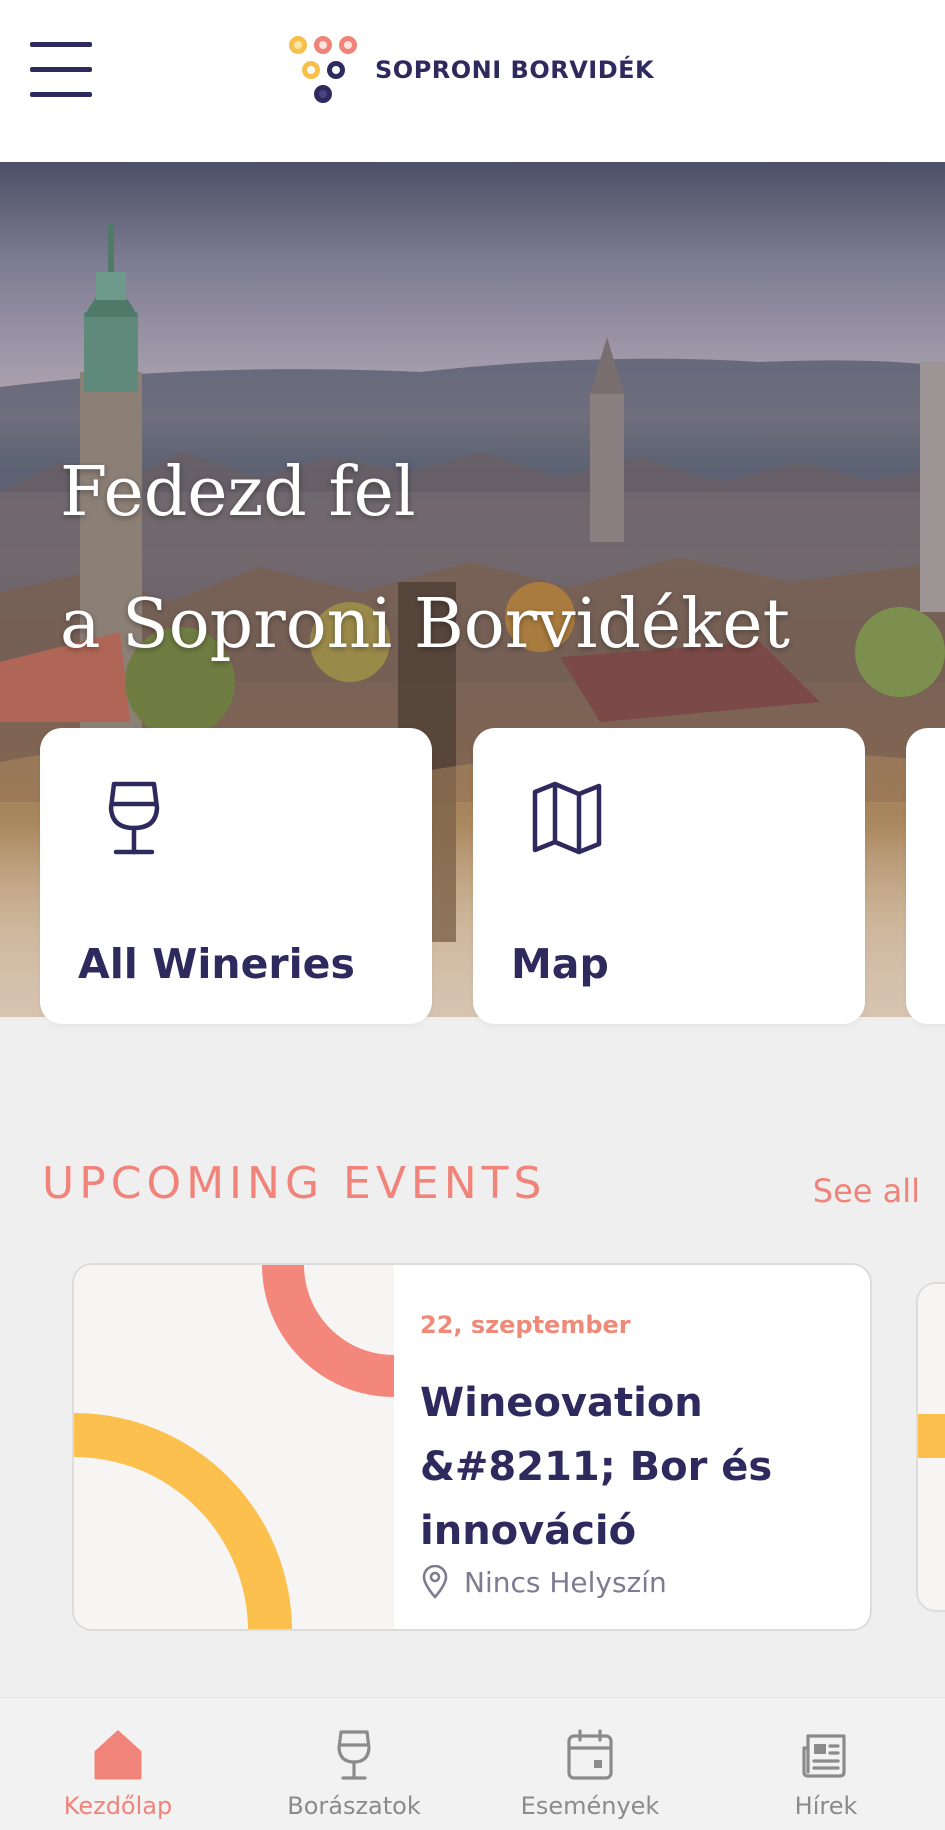  Describe the element at coordinates (590, 1754) in the screenshot. I see `calendar-icon` at that location.